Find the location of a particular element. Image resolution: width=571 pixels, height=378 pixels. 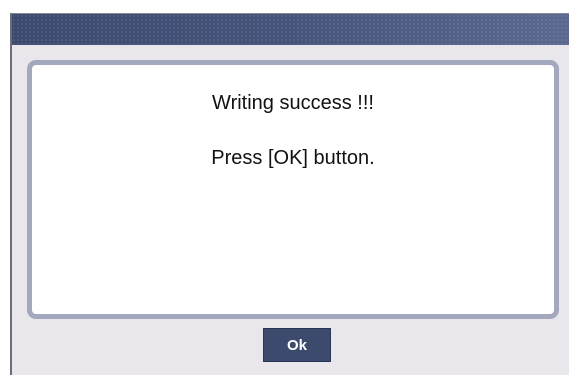

dialog-titlebar is located at coordinates (290, 29).